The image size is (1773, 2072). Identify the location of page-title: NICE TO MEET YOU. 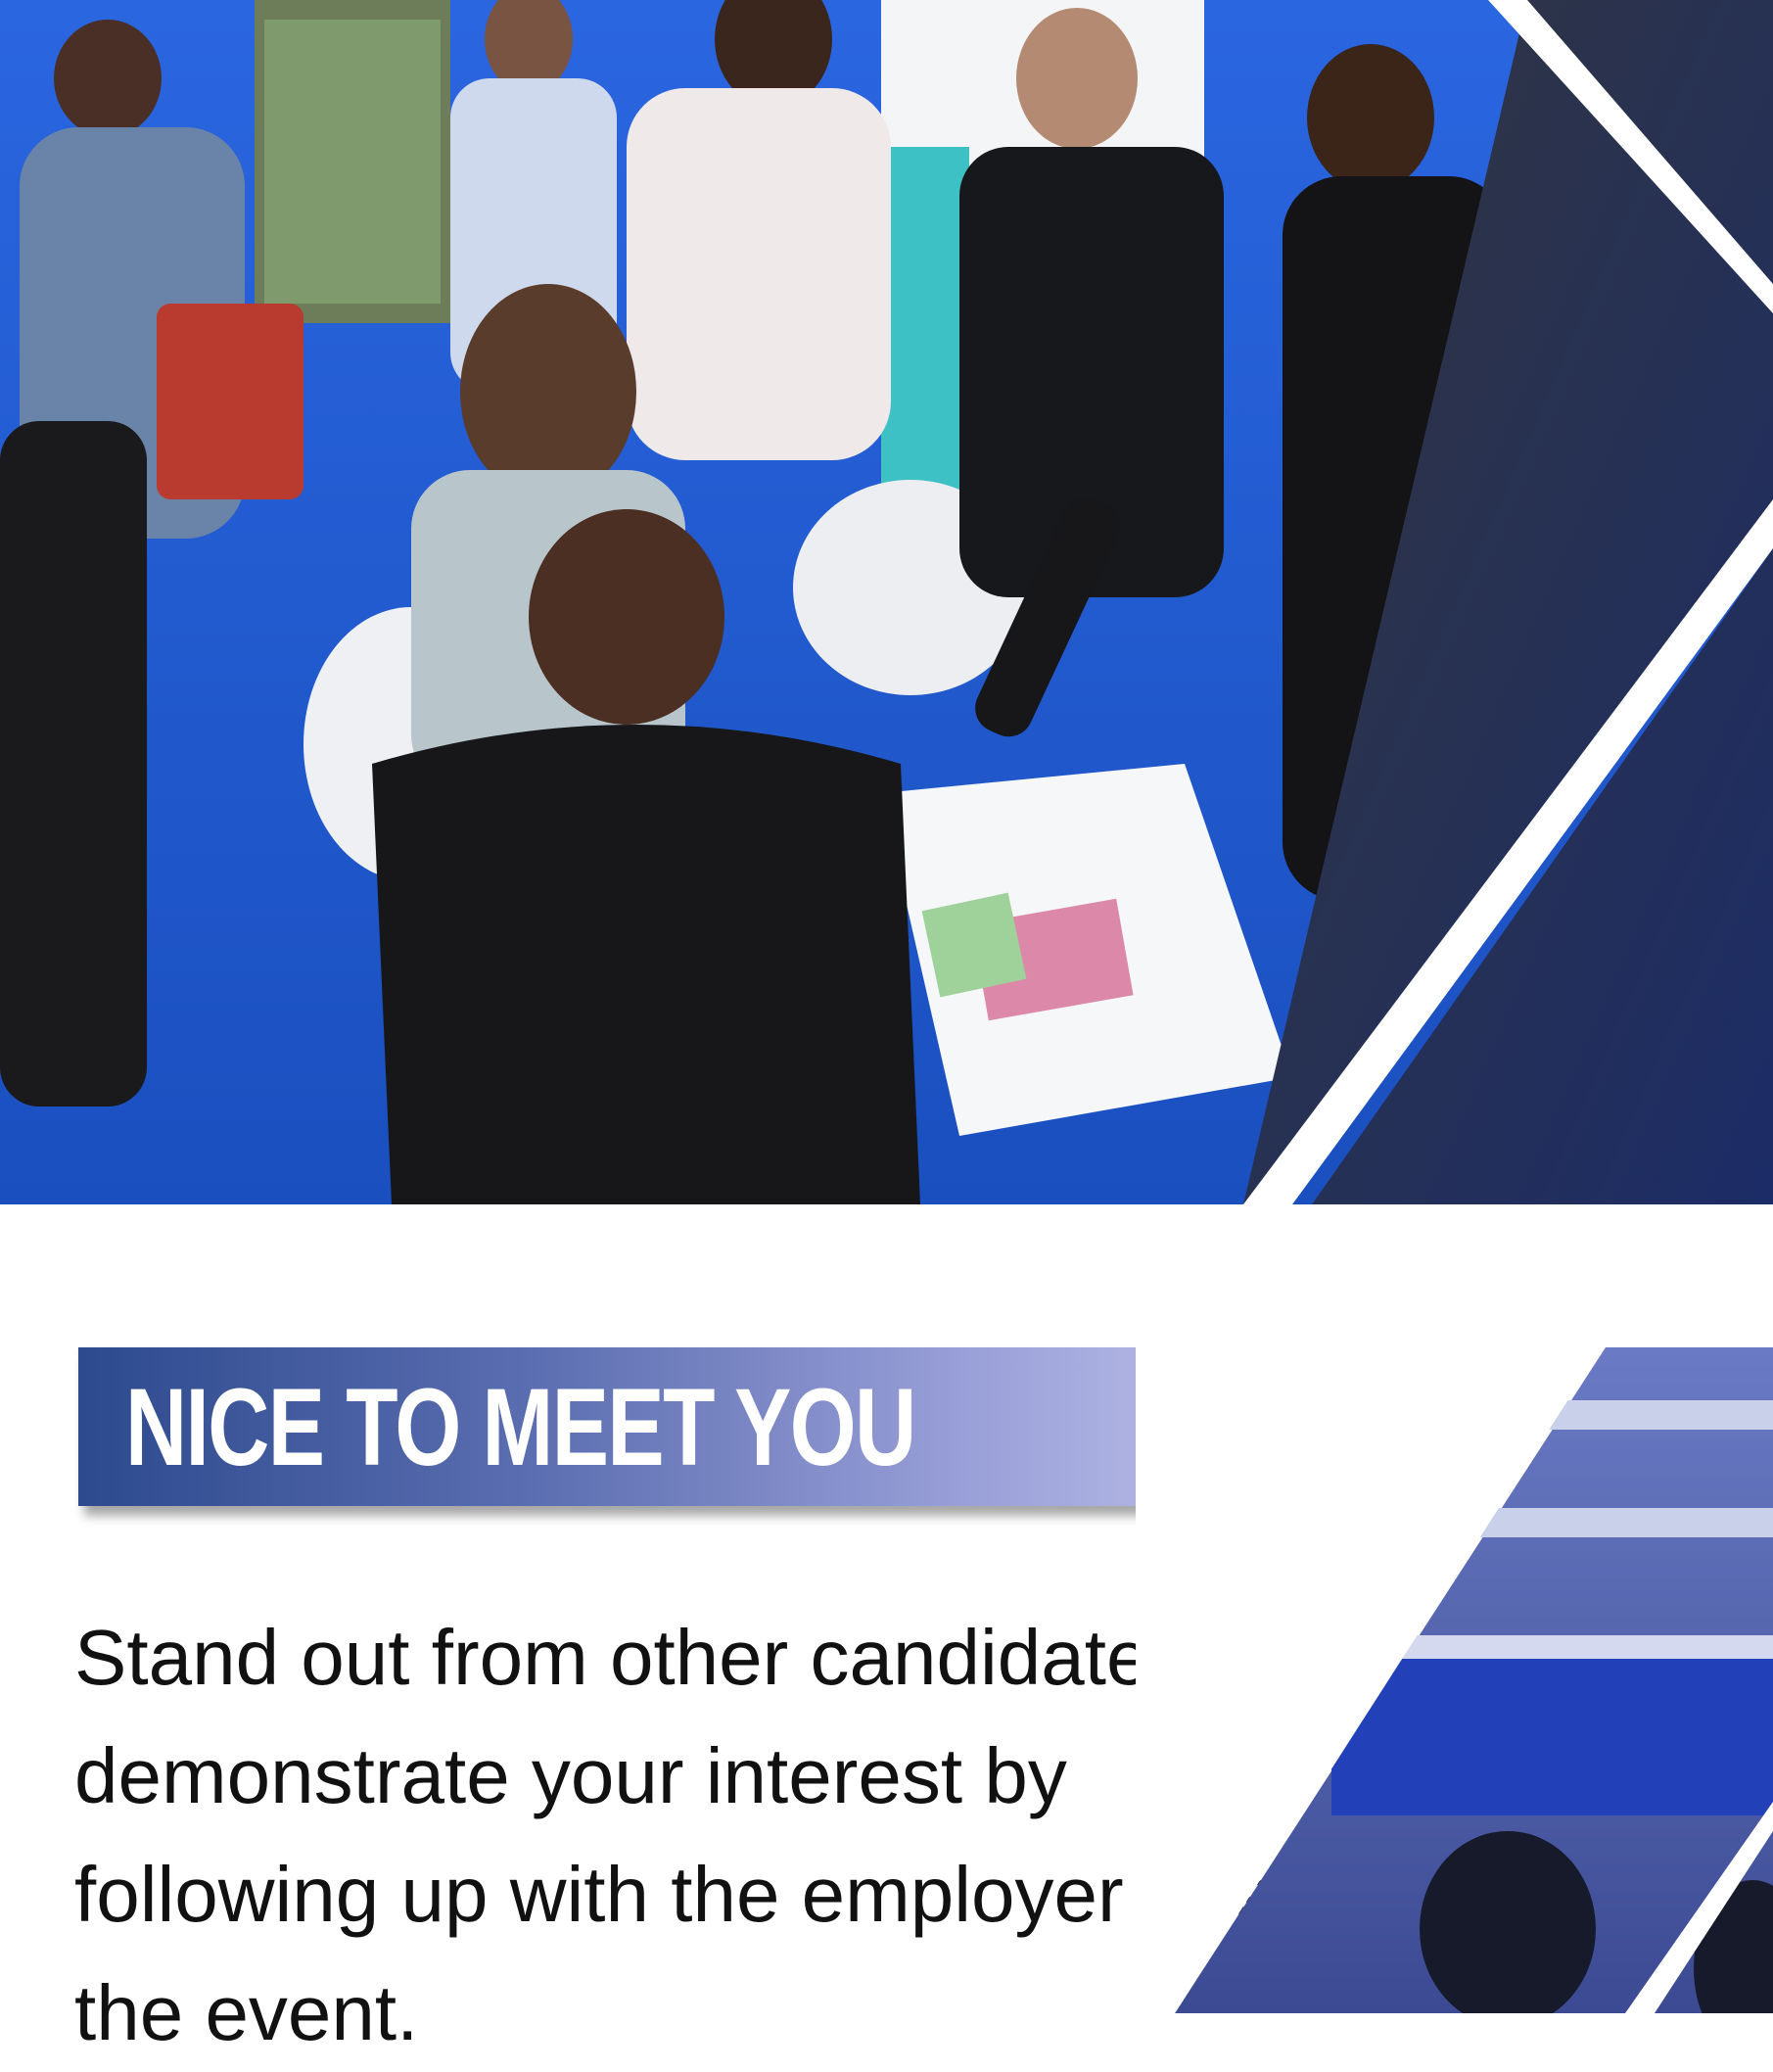
(520, 1427).